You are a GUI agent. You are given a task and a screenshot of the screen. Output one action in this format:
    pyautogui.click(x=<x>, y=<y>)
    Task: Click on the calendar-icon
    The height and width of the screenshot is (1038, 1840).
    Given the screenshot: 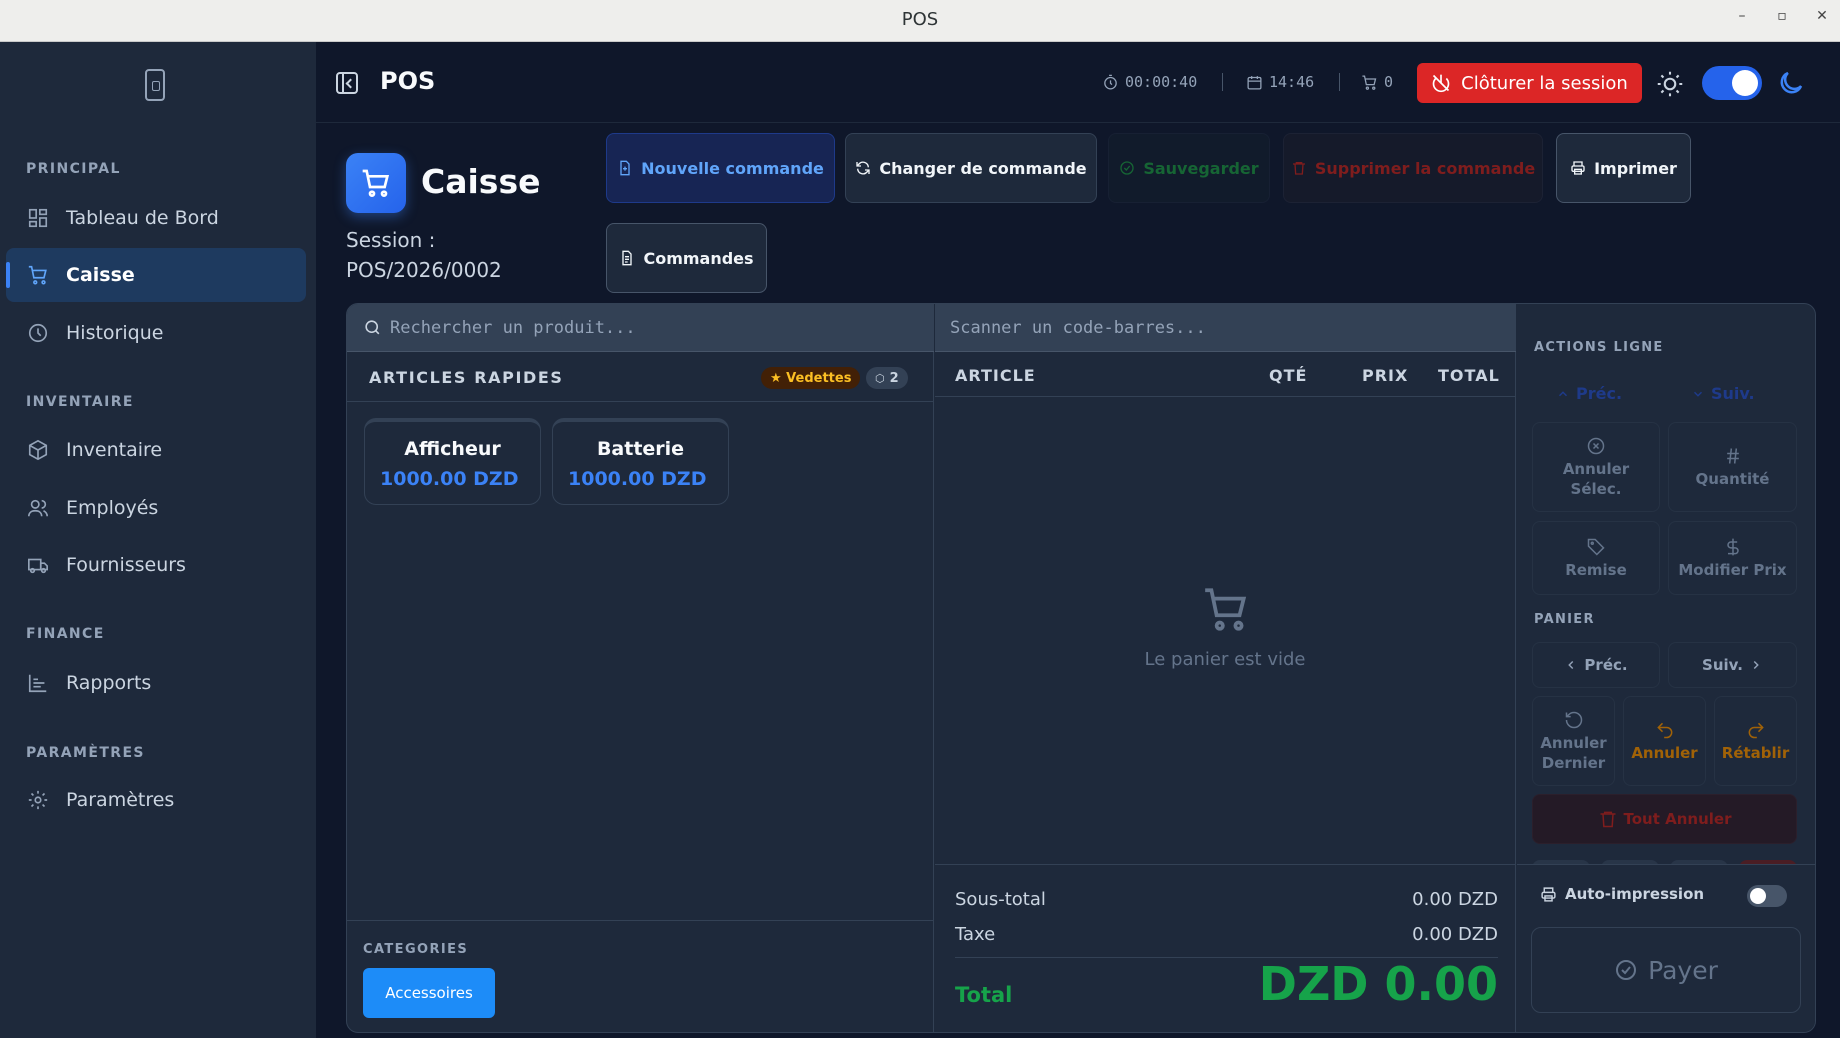 What is the action you would take?
    pyautogui.click(x=1254, y=82)
    